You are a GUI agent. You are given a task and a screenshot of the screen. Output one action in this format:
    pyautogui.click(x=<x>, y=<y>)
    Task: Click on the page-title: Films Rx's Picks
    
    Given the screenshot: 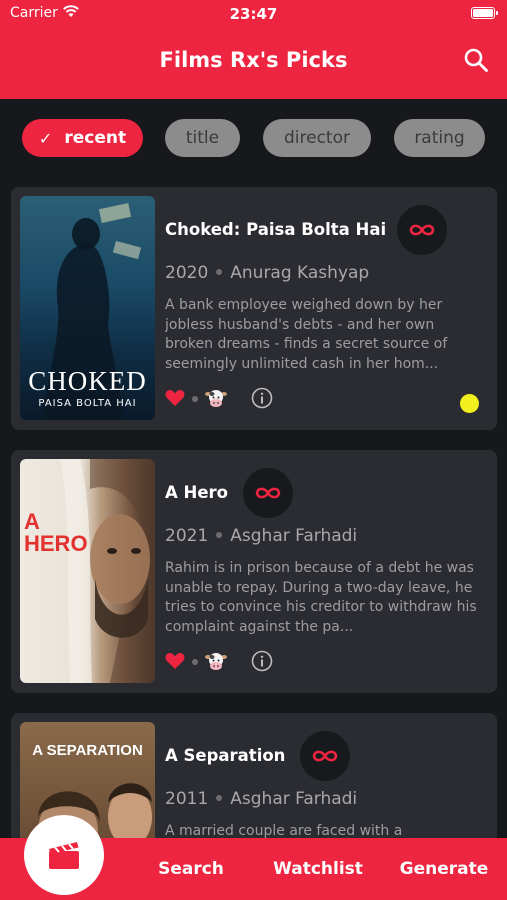 What is the action you would take?
    pyautogui.click(x=253, y=60)
    